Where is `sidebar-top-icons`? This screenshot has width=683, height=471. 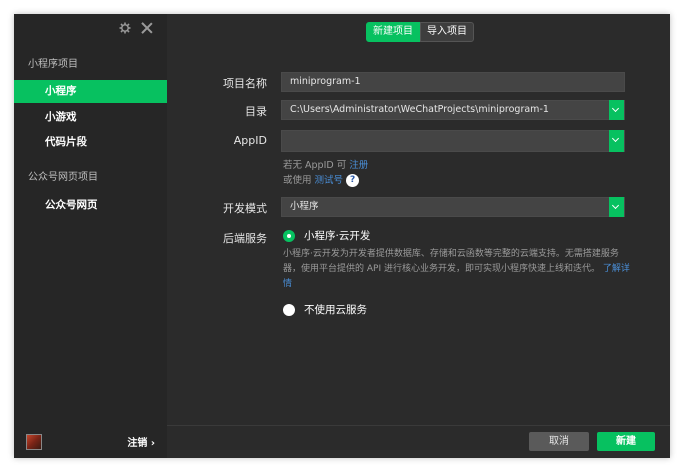 sidebar-top-icons is located at coordinates (136, 28).